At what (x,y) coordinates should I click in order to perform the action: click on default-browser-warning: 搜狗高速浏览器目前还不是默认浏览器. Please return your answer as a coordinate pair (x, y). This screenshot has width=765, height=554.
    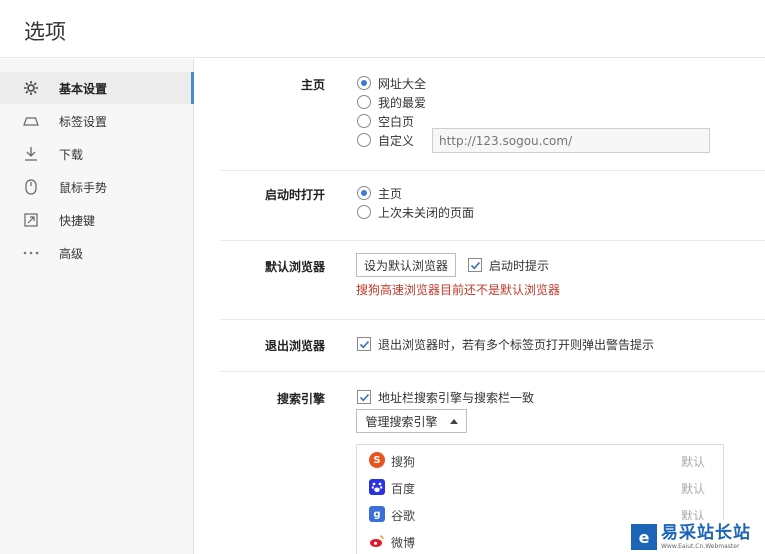
    Looking at the image, I should click on (458, 290).